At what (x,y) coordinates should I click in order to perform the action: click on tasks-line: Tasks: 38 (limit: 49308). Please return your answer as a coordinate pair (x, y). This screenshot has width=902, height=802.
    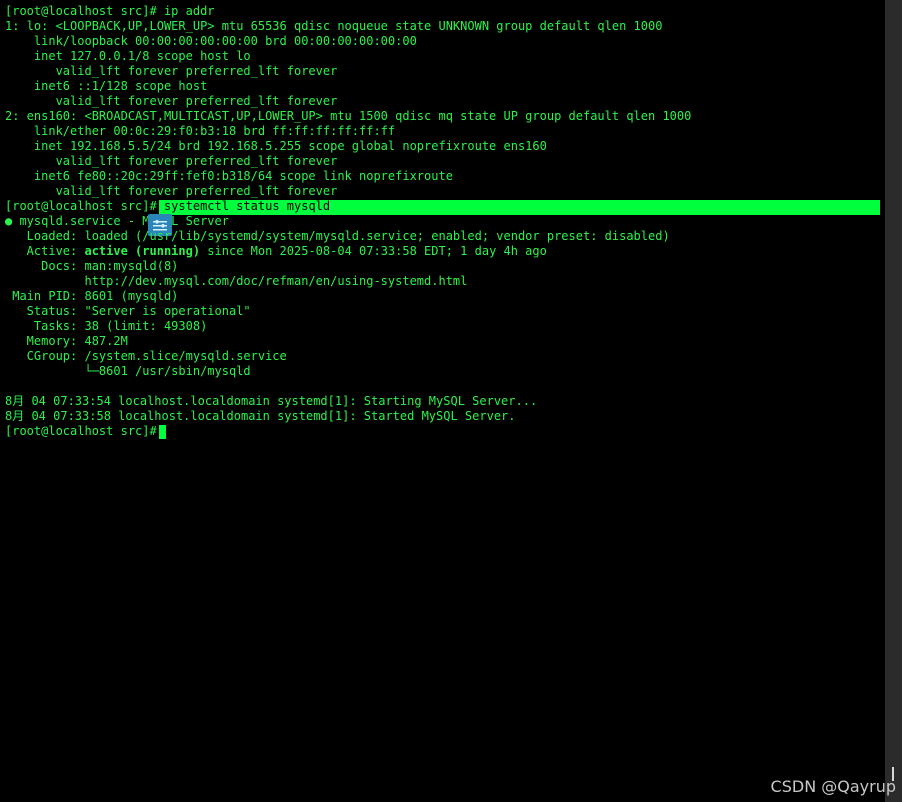
    Looking at the image, I should click on (106, 326).